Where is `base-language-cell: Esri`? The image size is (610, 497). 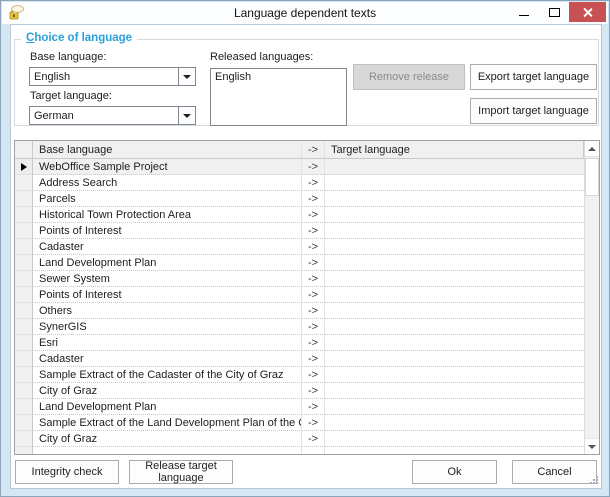
base-language-cell: Esri is located at coordinates (167, 343).